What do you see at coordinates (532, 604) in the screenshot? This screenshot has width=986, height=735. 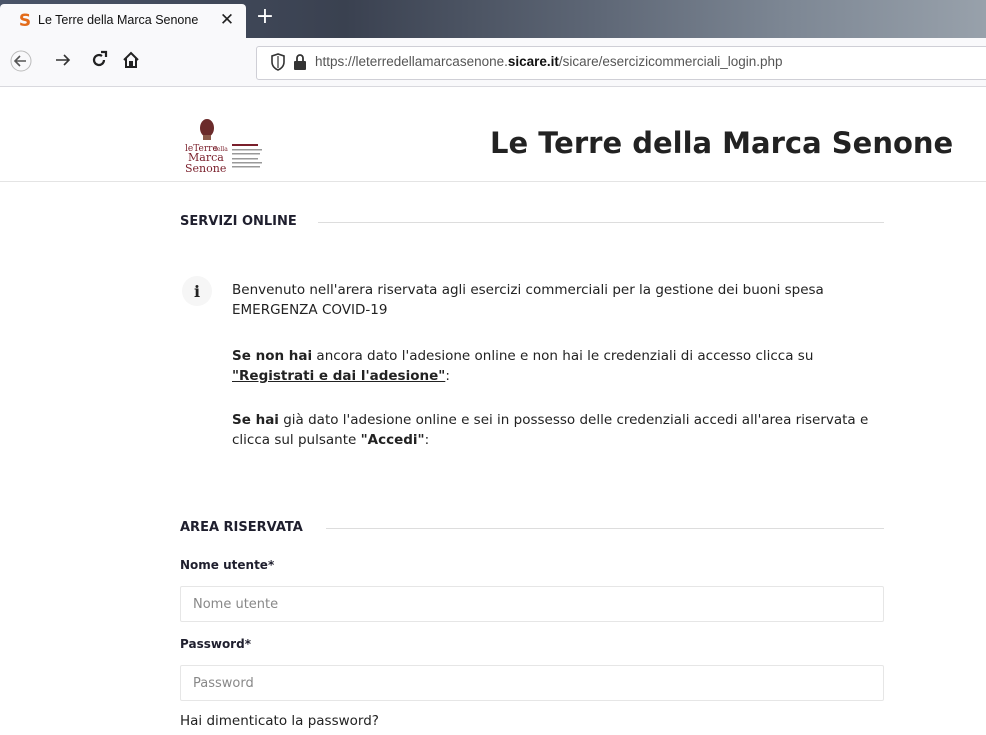 I see `username-input` at bounding box center [532, 604].